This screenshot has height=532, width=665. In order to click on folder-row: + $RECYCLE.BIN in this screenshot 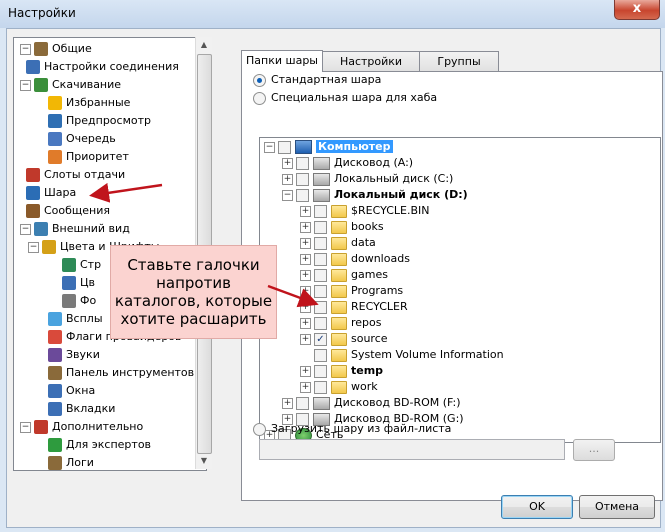, I will do `click(364, 211)`.